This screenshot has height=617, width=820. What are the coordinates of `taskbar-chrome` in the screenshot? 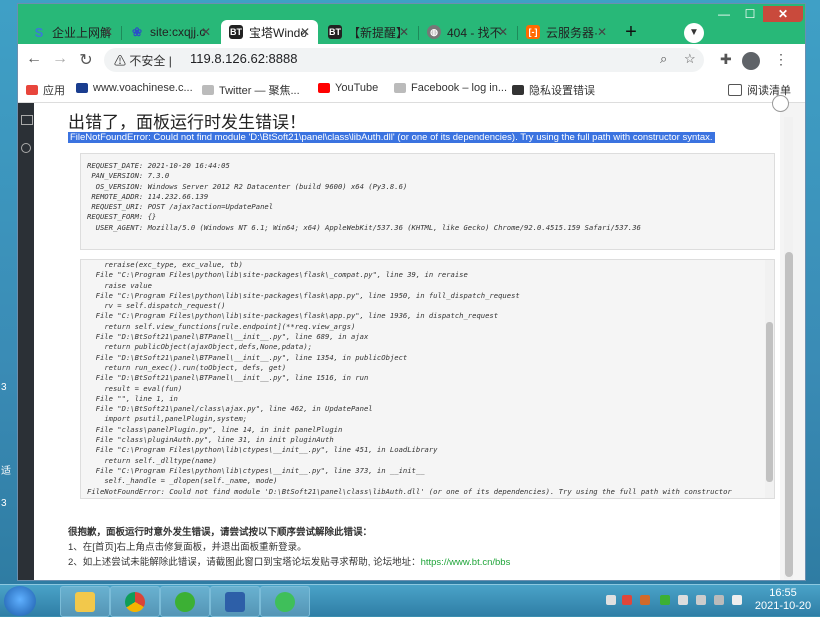 It's located at (135, 601).